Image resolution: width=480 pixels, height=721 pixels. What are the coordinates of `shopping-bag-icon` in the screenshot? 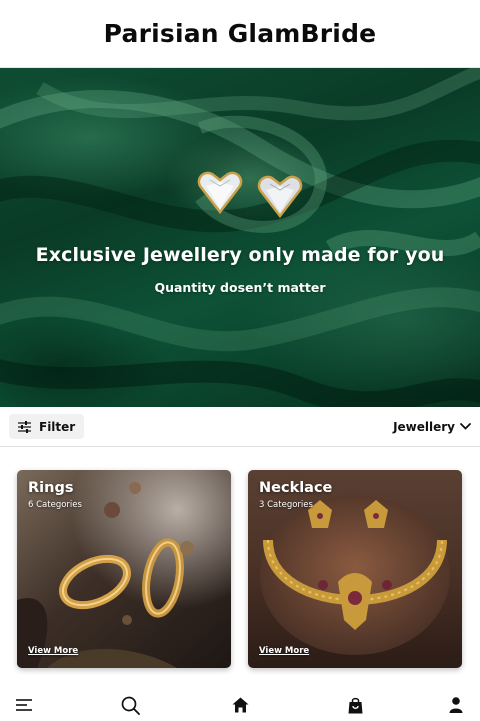 It's located at (355, 705).